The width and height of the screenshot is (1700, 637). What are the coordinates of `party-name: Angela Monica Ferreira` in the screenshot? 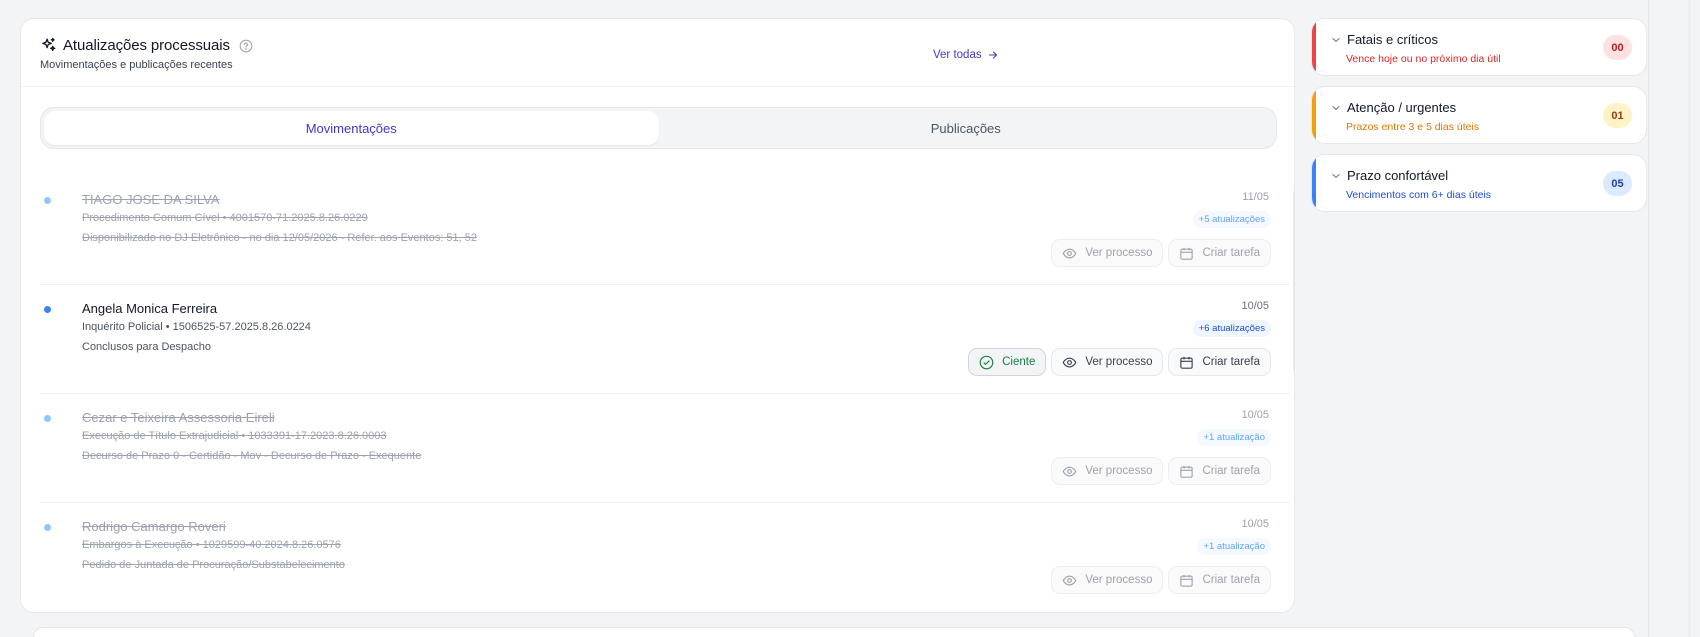 It's located at (150, 308).